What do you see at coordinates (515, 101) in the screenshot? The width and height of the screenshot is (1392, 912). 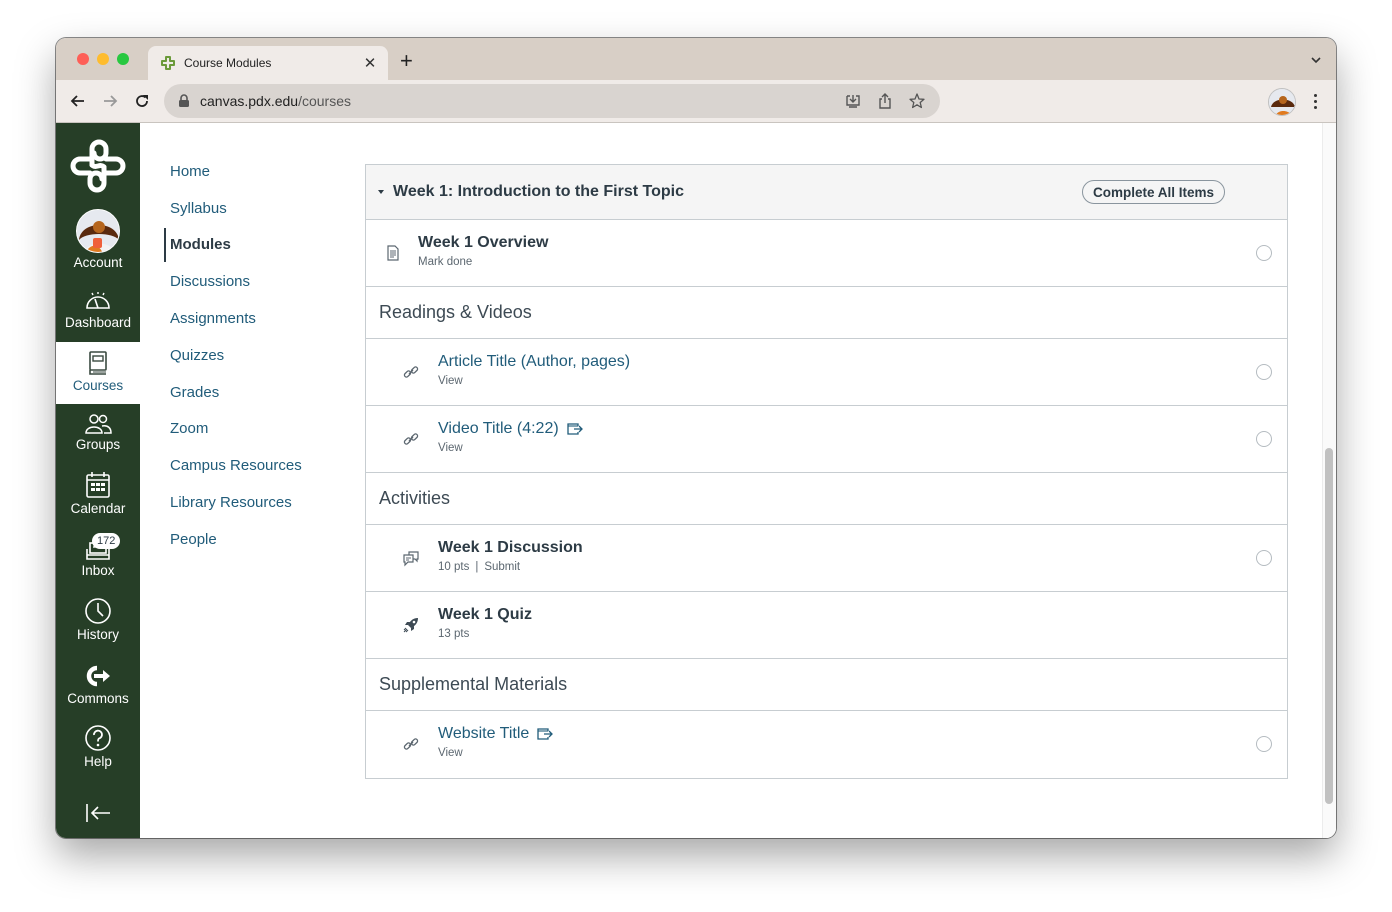 I see `url-text: canvas.pdx.edu/courses` at bounding box center [515, 101].